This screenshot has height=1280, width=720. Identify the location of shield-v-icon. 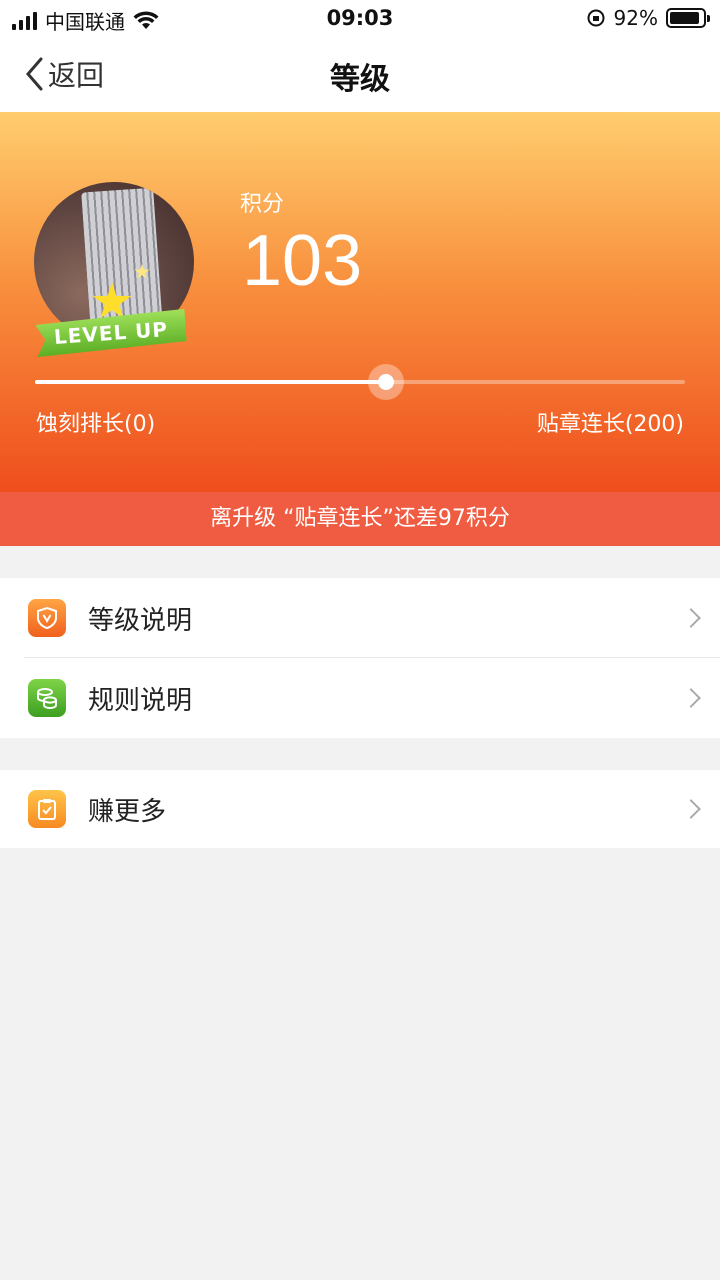
(47, 618).